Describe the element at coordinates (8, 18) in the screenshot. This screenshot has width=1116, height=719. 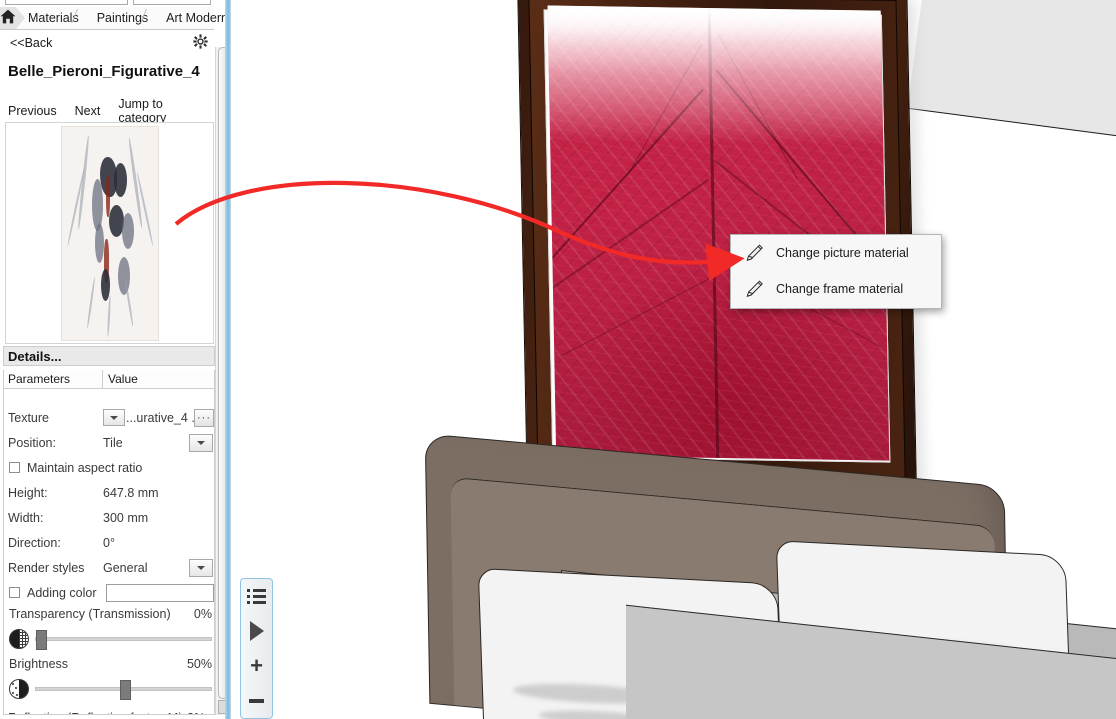
I see `home-icon` at that location.